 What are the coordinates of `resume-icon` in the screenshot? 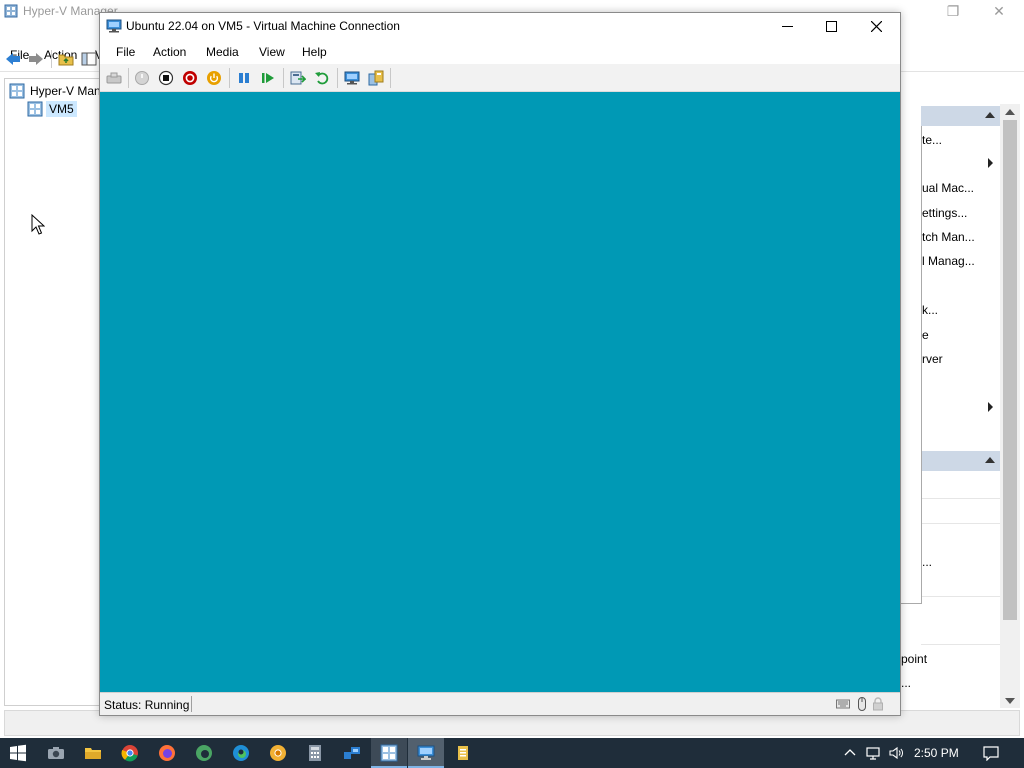 It's located at (268, 78).